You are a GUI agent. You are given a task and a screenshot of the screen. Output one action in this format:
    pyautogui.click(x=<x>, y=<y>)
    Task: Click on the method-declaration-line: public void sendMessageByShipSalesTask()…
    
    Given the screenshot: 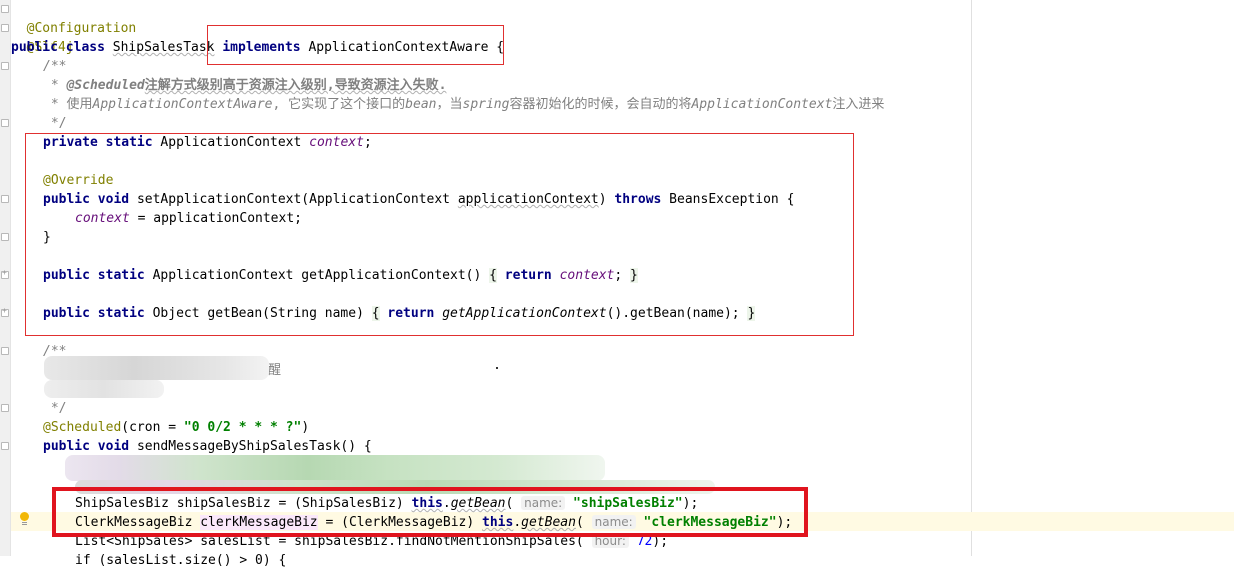 What is the action you would take?
    pyautogui.click(x=207, y=446)
    